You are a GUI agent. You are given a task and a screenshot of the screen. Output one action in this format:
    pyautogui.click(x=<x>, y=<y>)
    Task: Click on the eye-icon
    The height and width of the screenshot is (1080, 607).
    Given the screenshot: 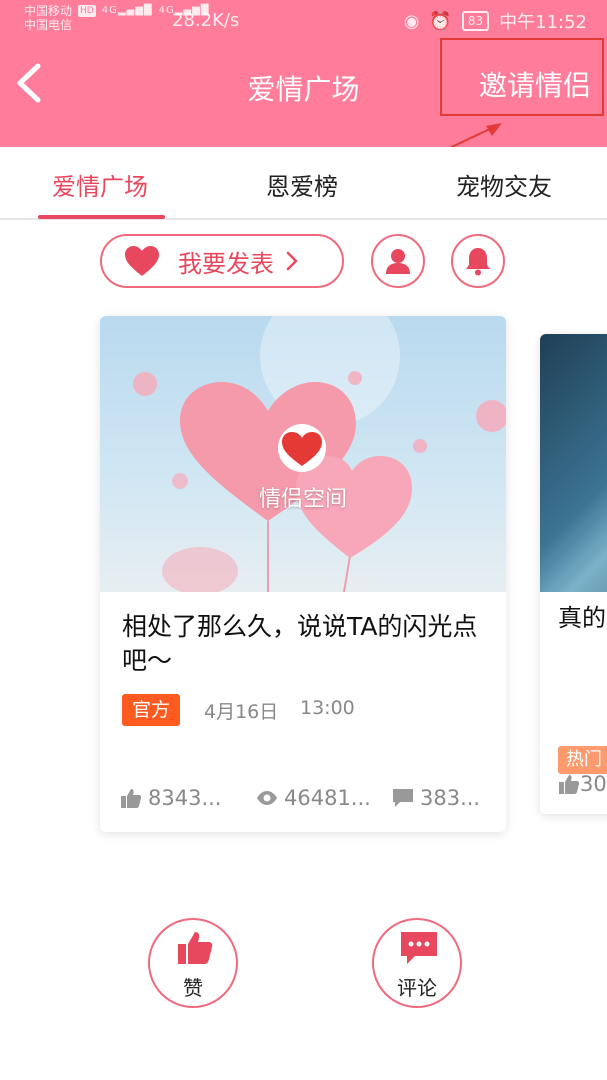 What is the action you would take?
    pyautogui.click(x=267, y=798)
    